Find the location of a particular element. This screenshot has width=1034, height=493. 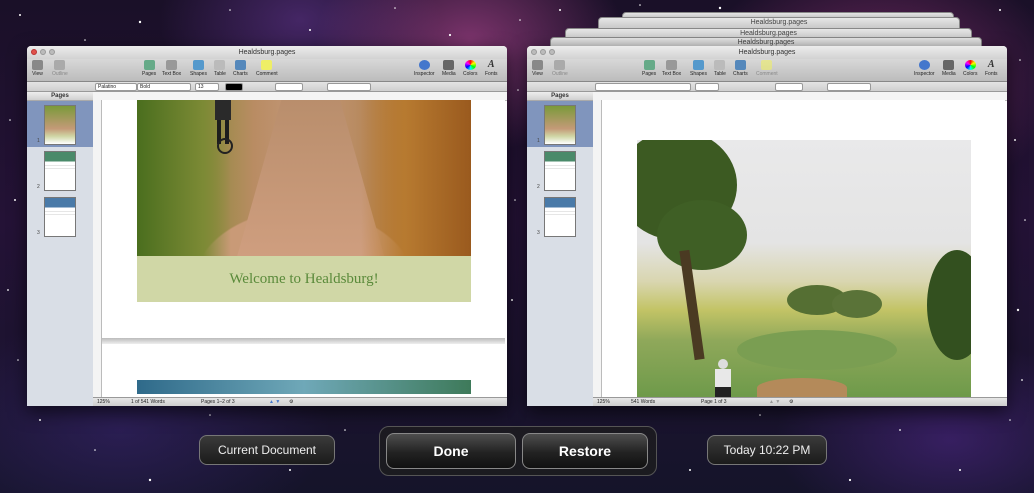

done-button: Done is located at coordinates (451, 451).